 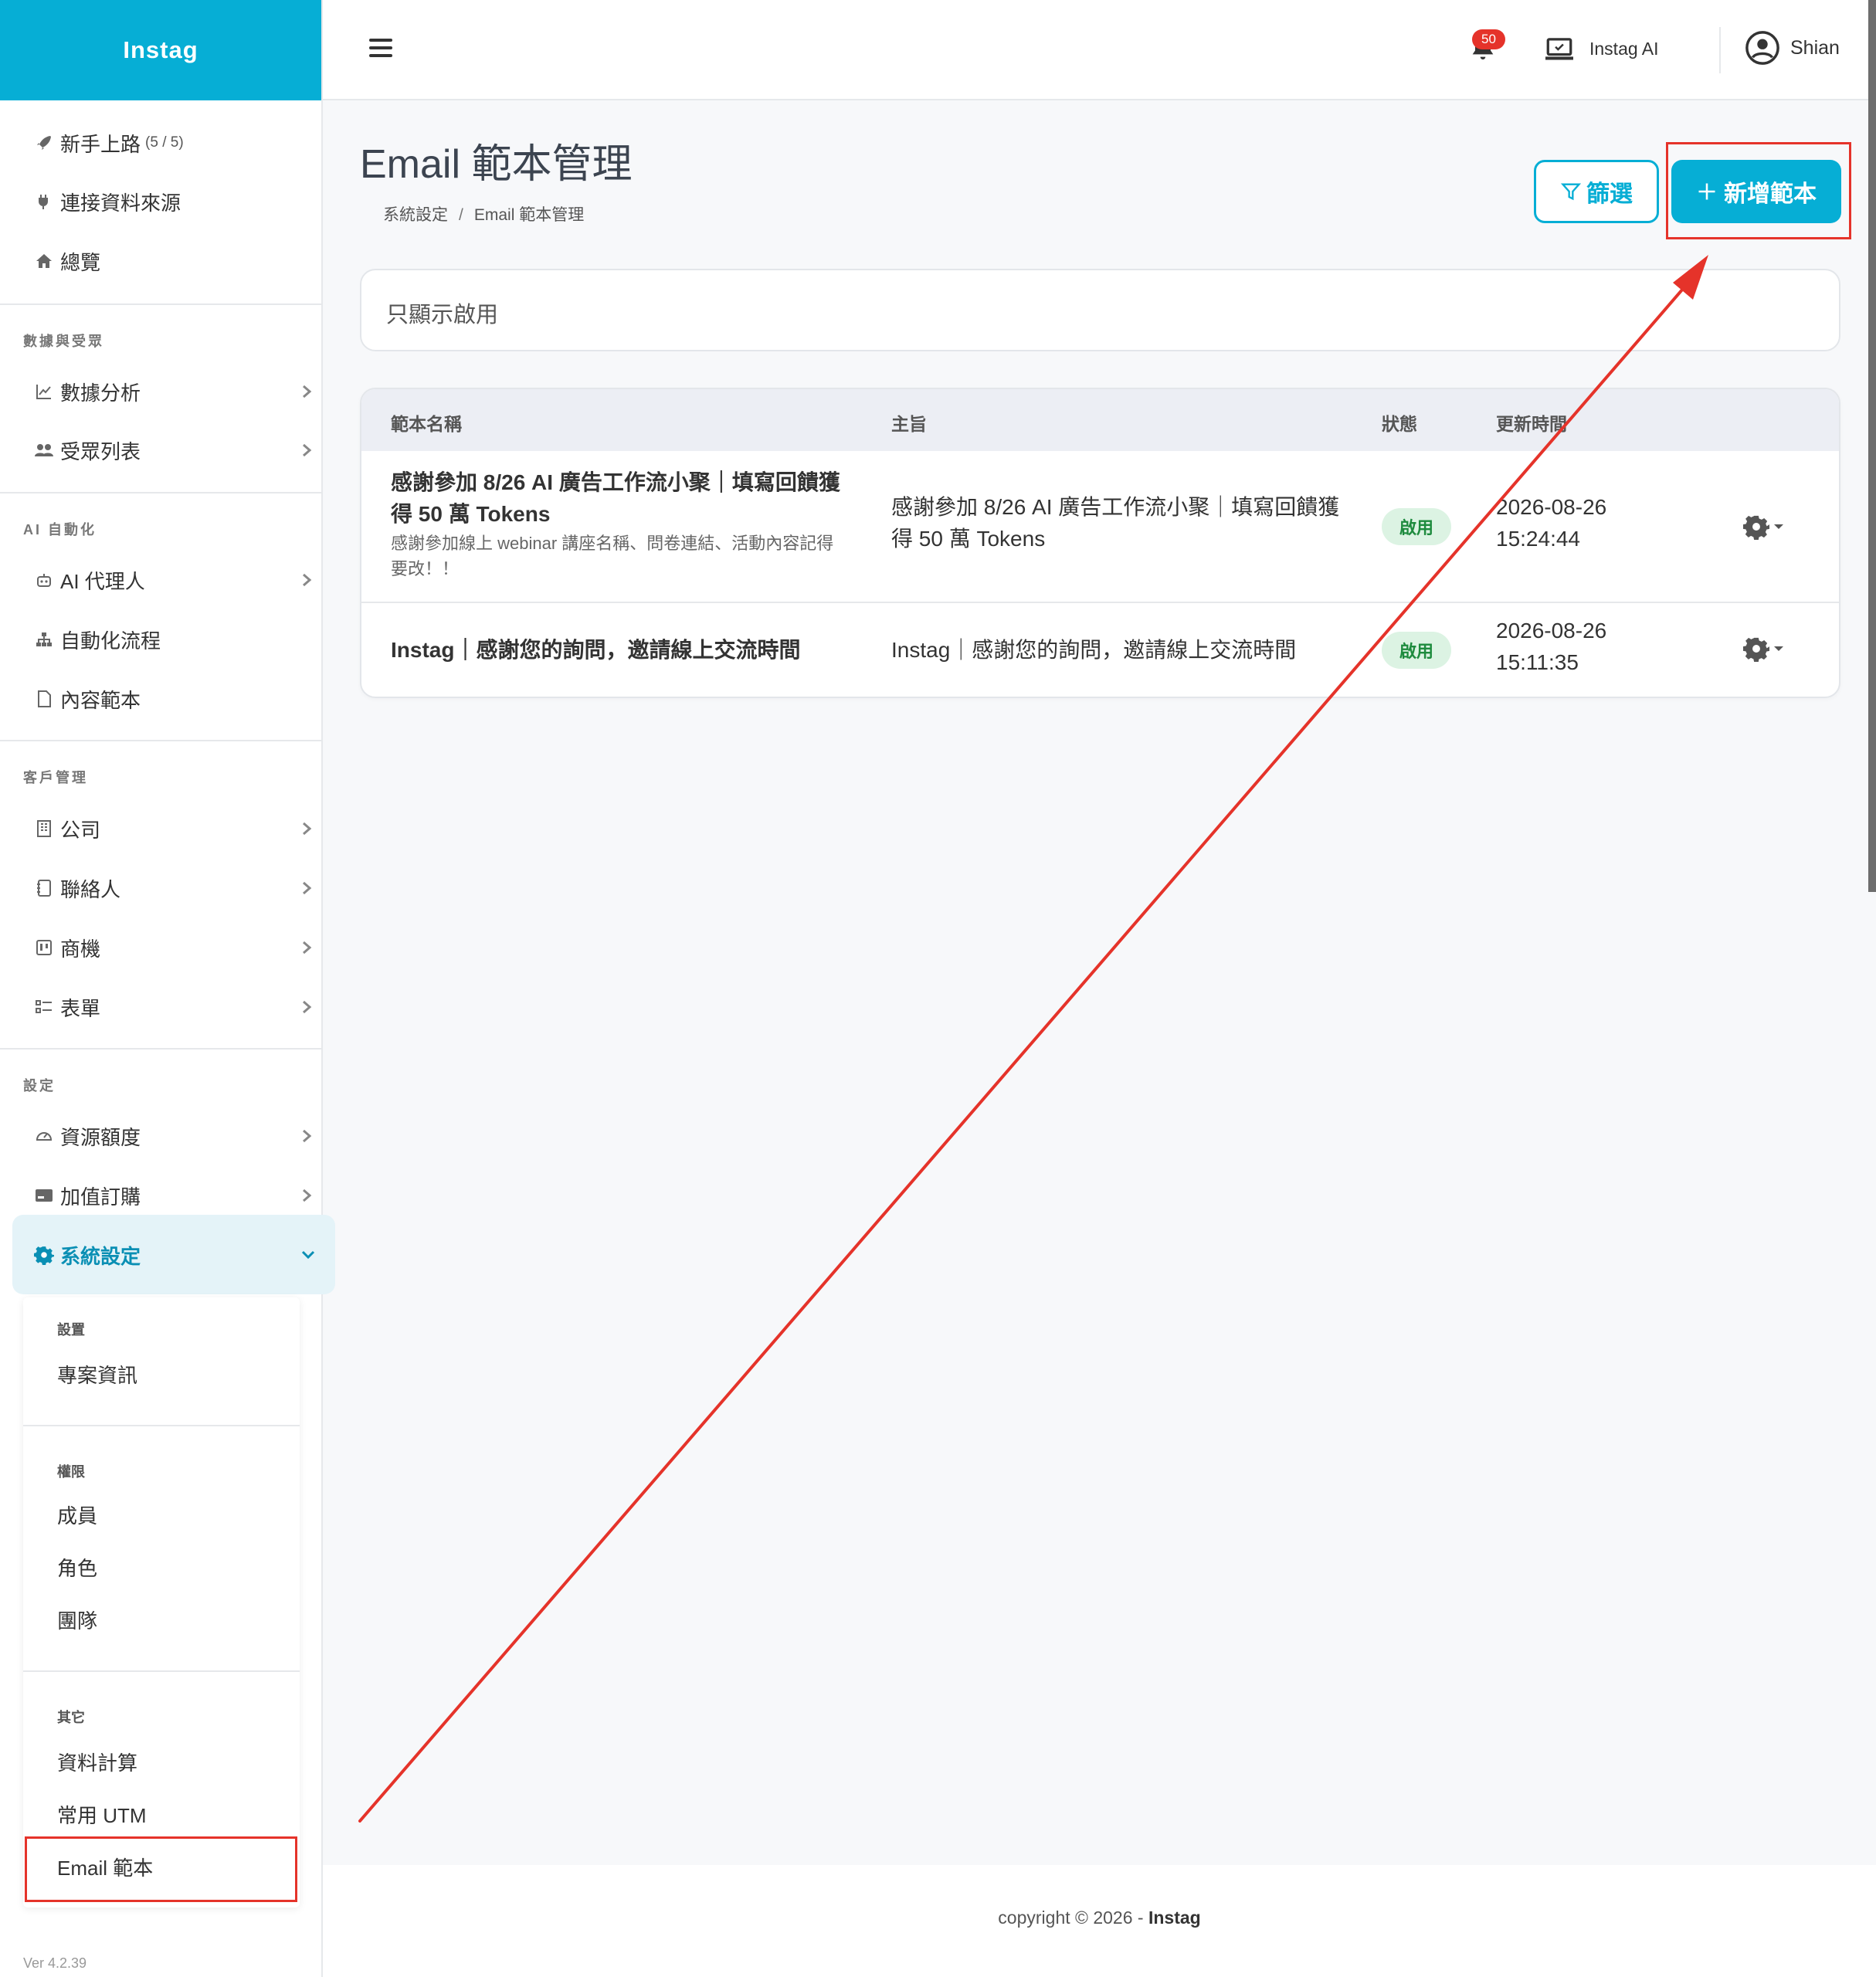 What do you see at coordinates (77, 1567) in the screenshot?
I see `submenu-item-roles: 角色` at bounding box center [77, 1567].